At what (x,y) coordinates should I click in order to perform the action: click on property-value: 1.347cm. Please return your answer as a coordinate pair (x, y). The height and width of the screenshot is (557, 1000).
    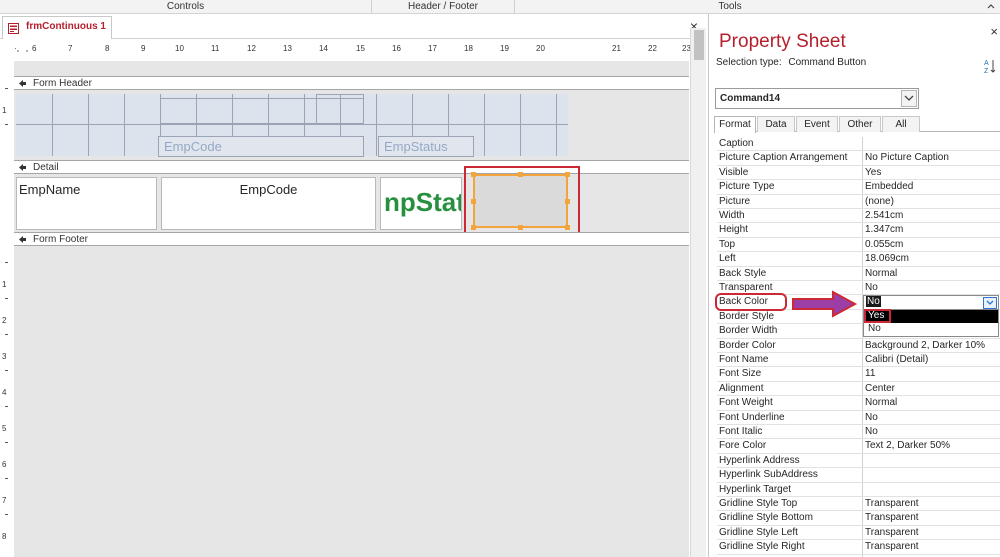
    Looking at the image, I should click on (884, 229).